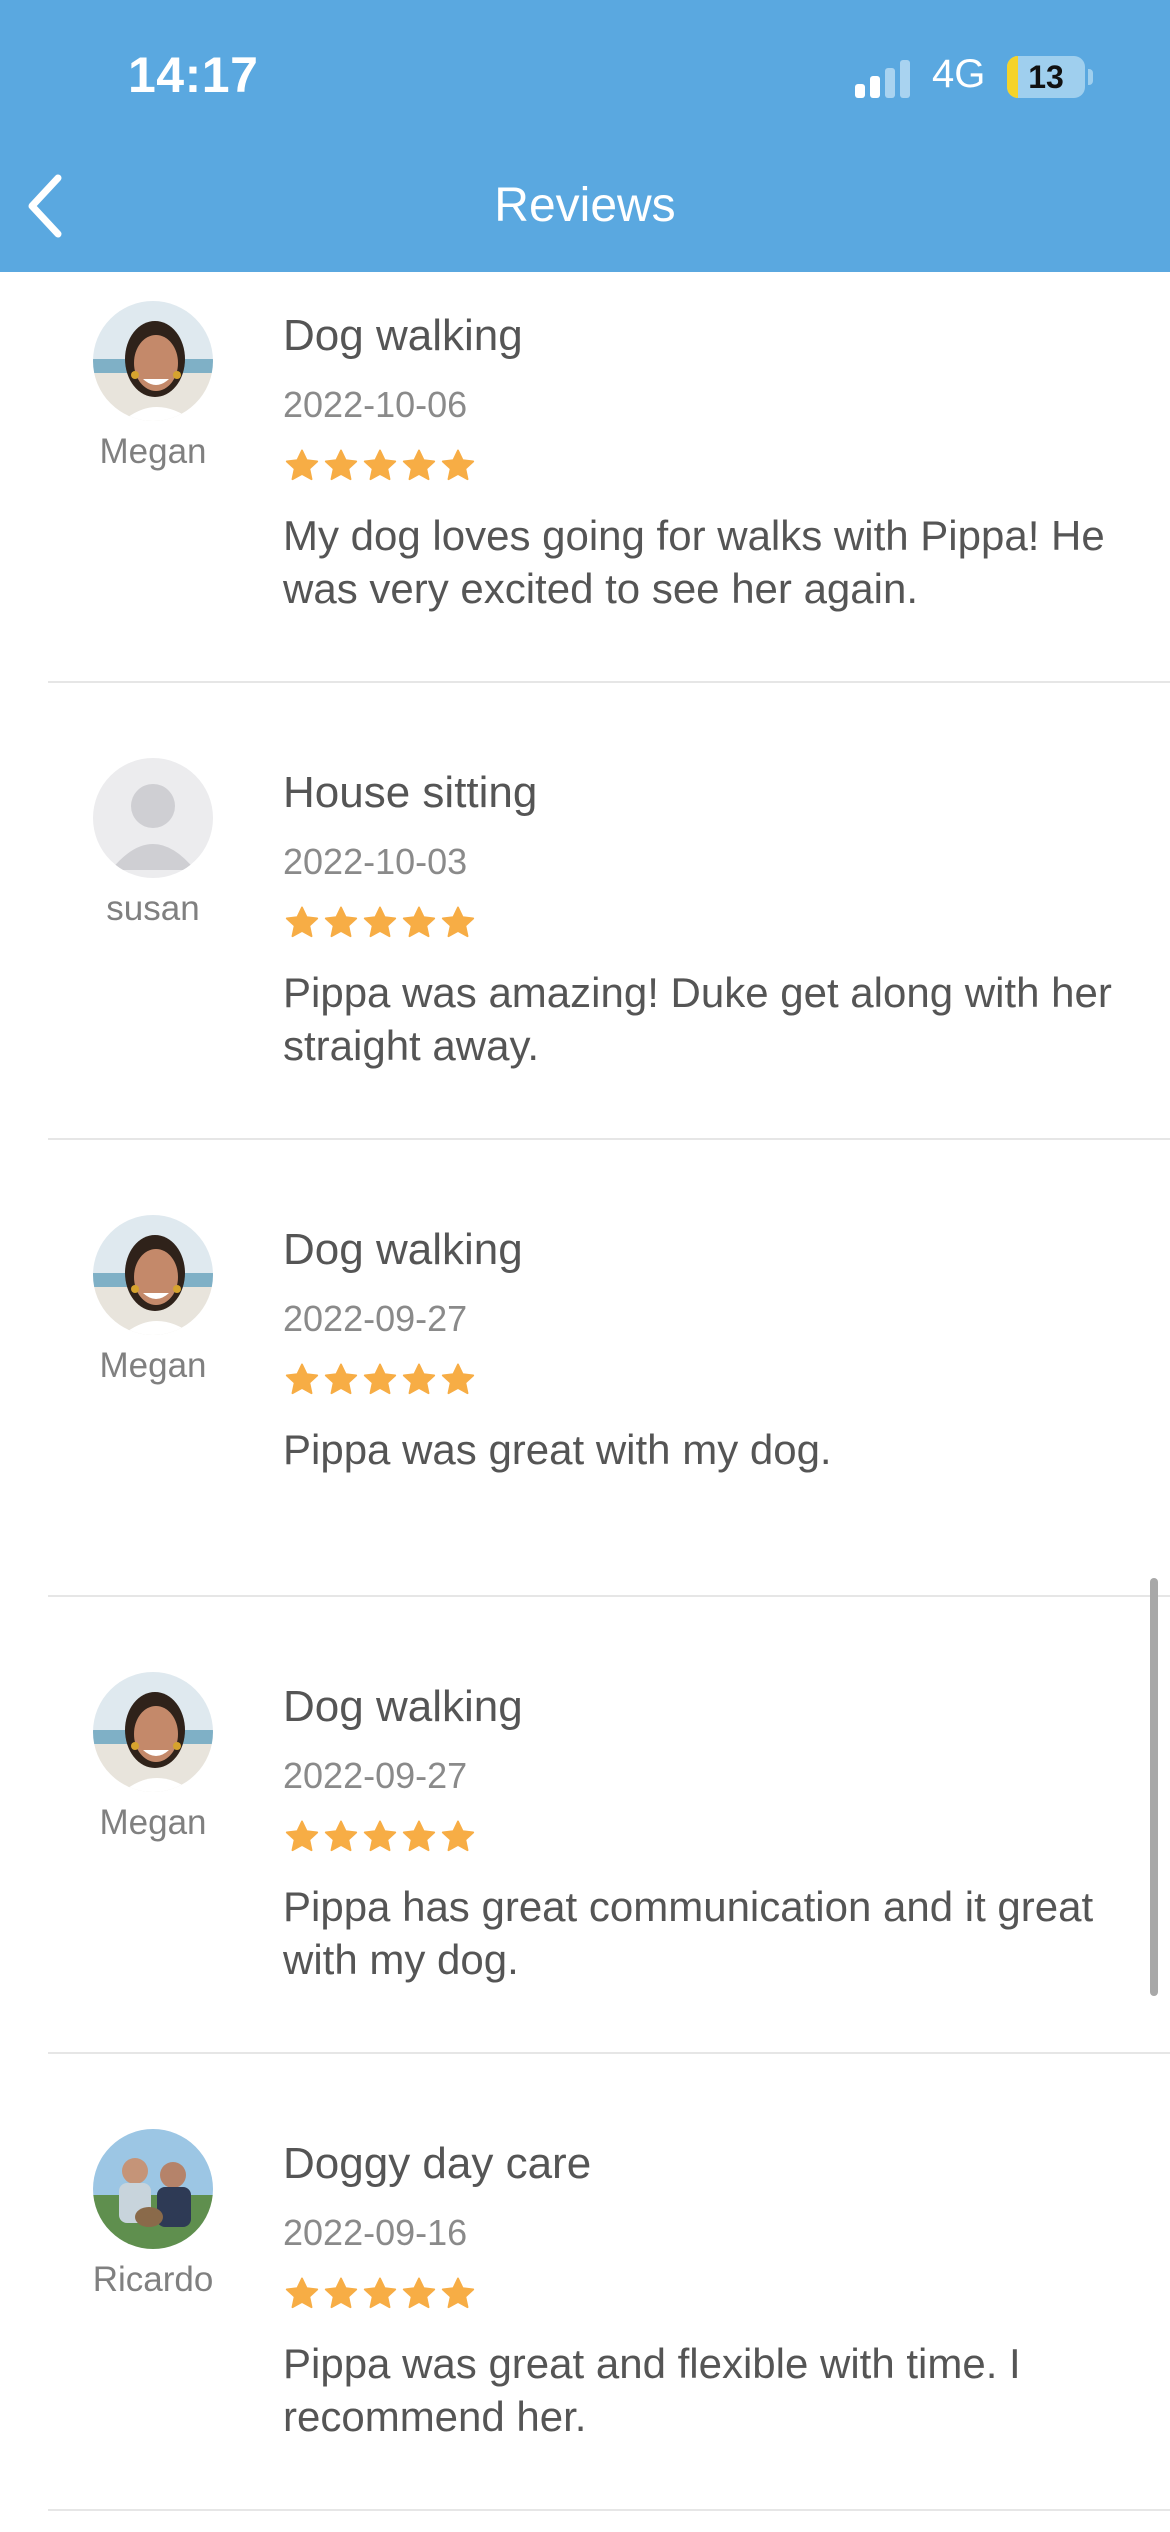 The height and width of the screenshot is (2532, 1170). I want to click on app-header: 14:17 4G 13 Reviews, so click(585, 136).